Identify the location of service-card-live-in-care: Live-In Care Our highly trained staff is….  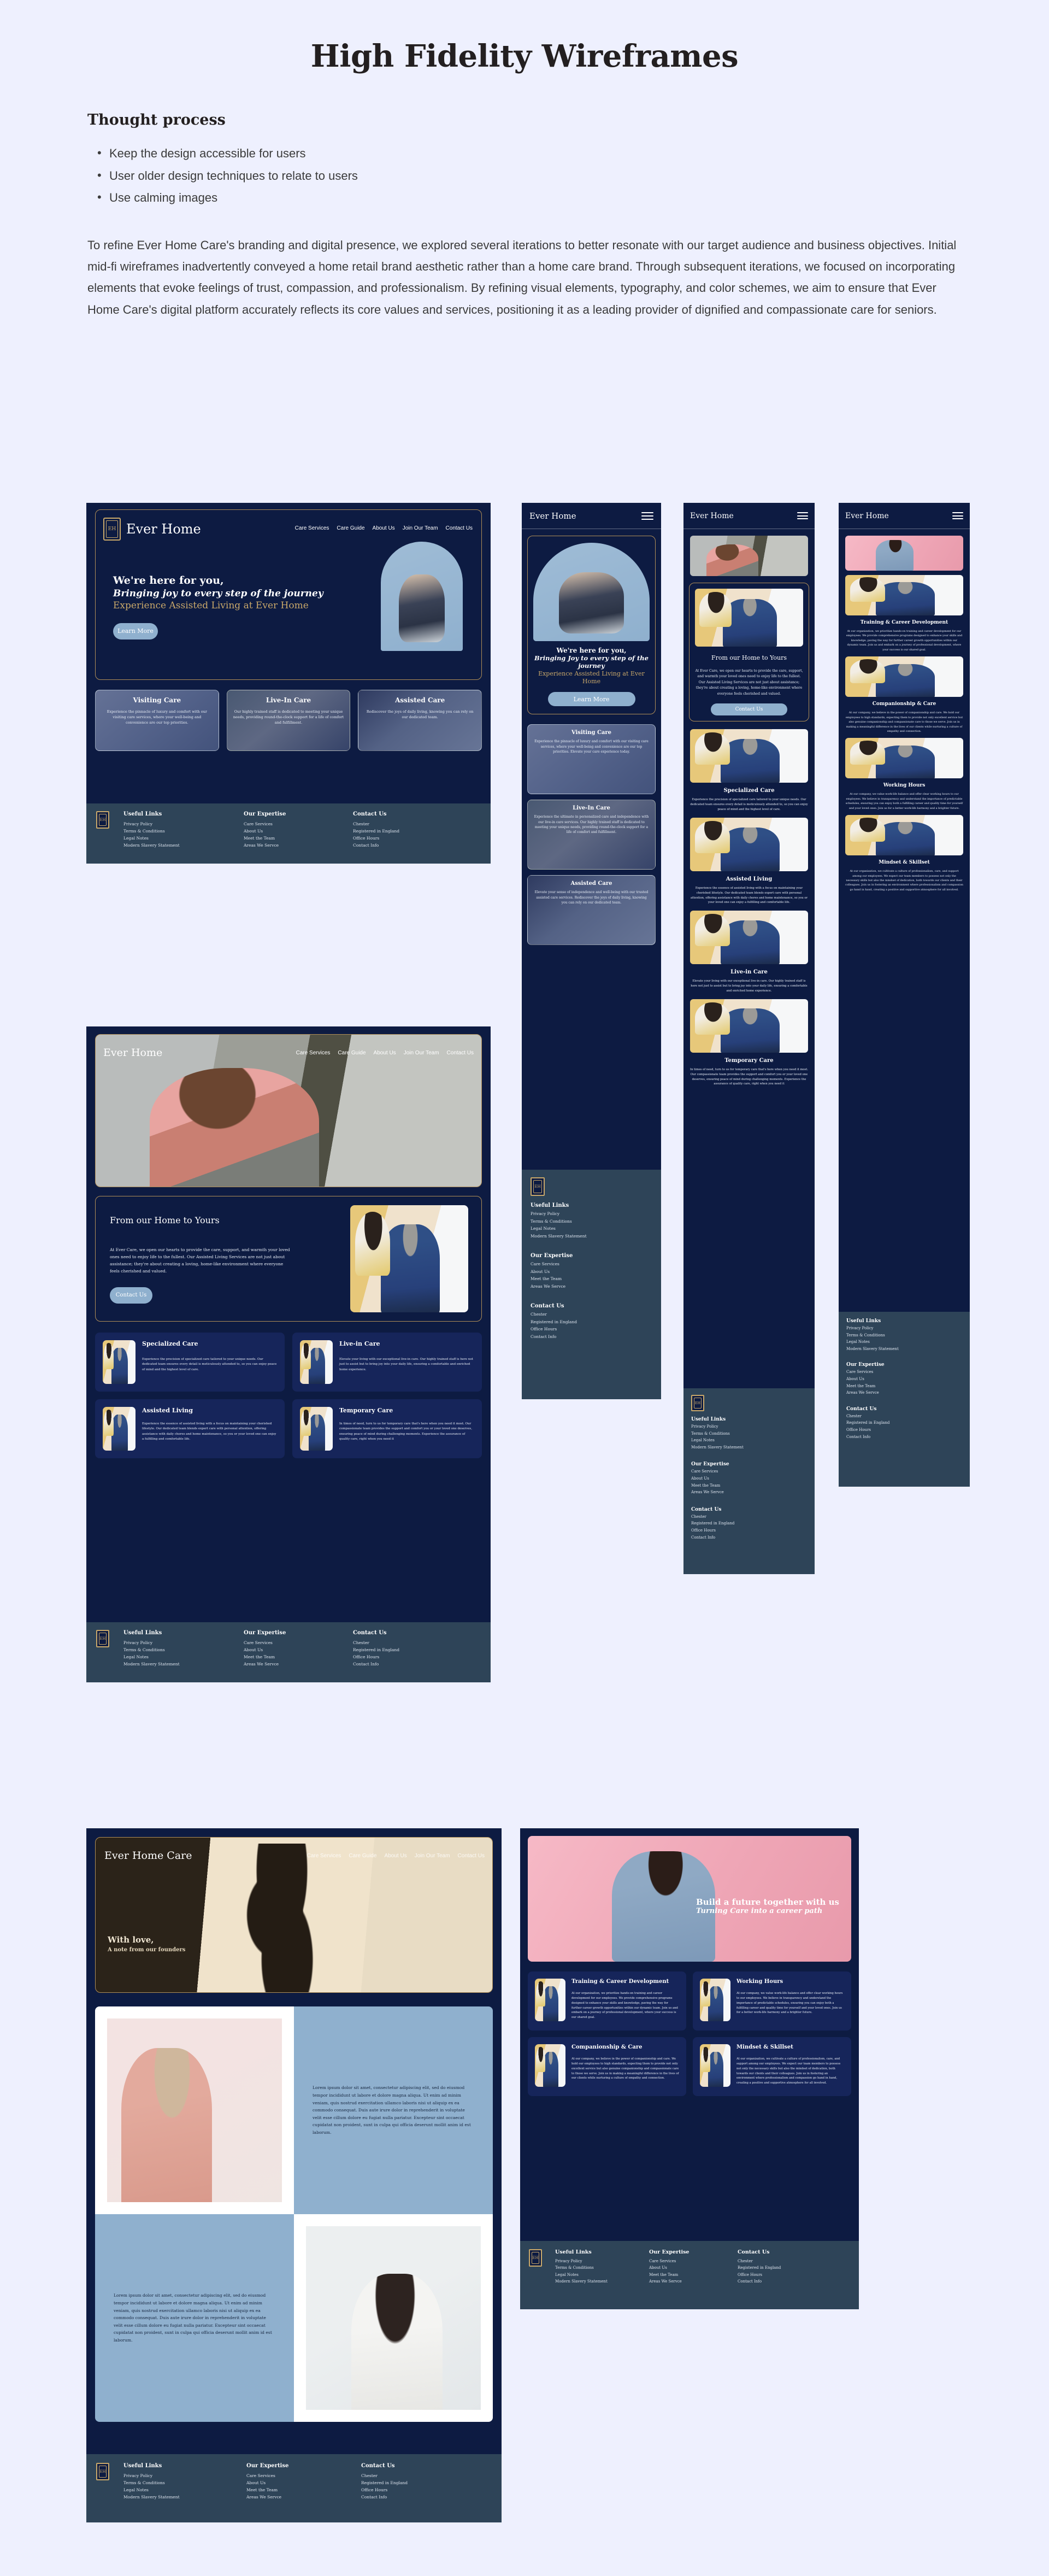
(289, 721).